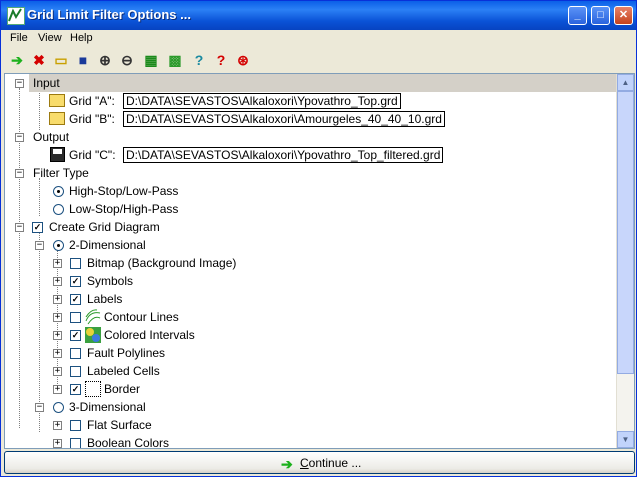 This screenshot has width=637, height=477. I want to click on grid-c-label: Grid "C":, so click(92, 155).